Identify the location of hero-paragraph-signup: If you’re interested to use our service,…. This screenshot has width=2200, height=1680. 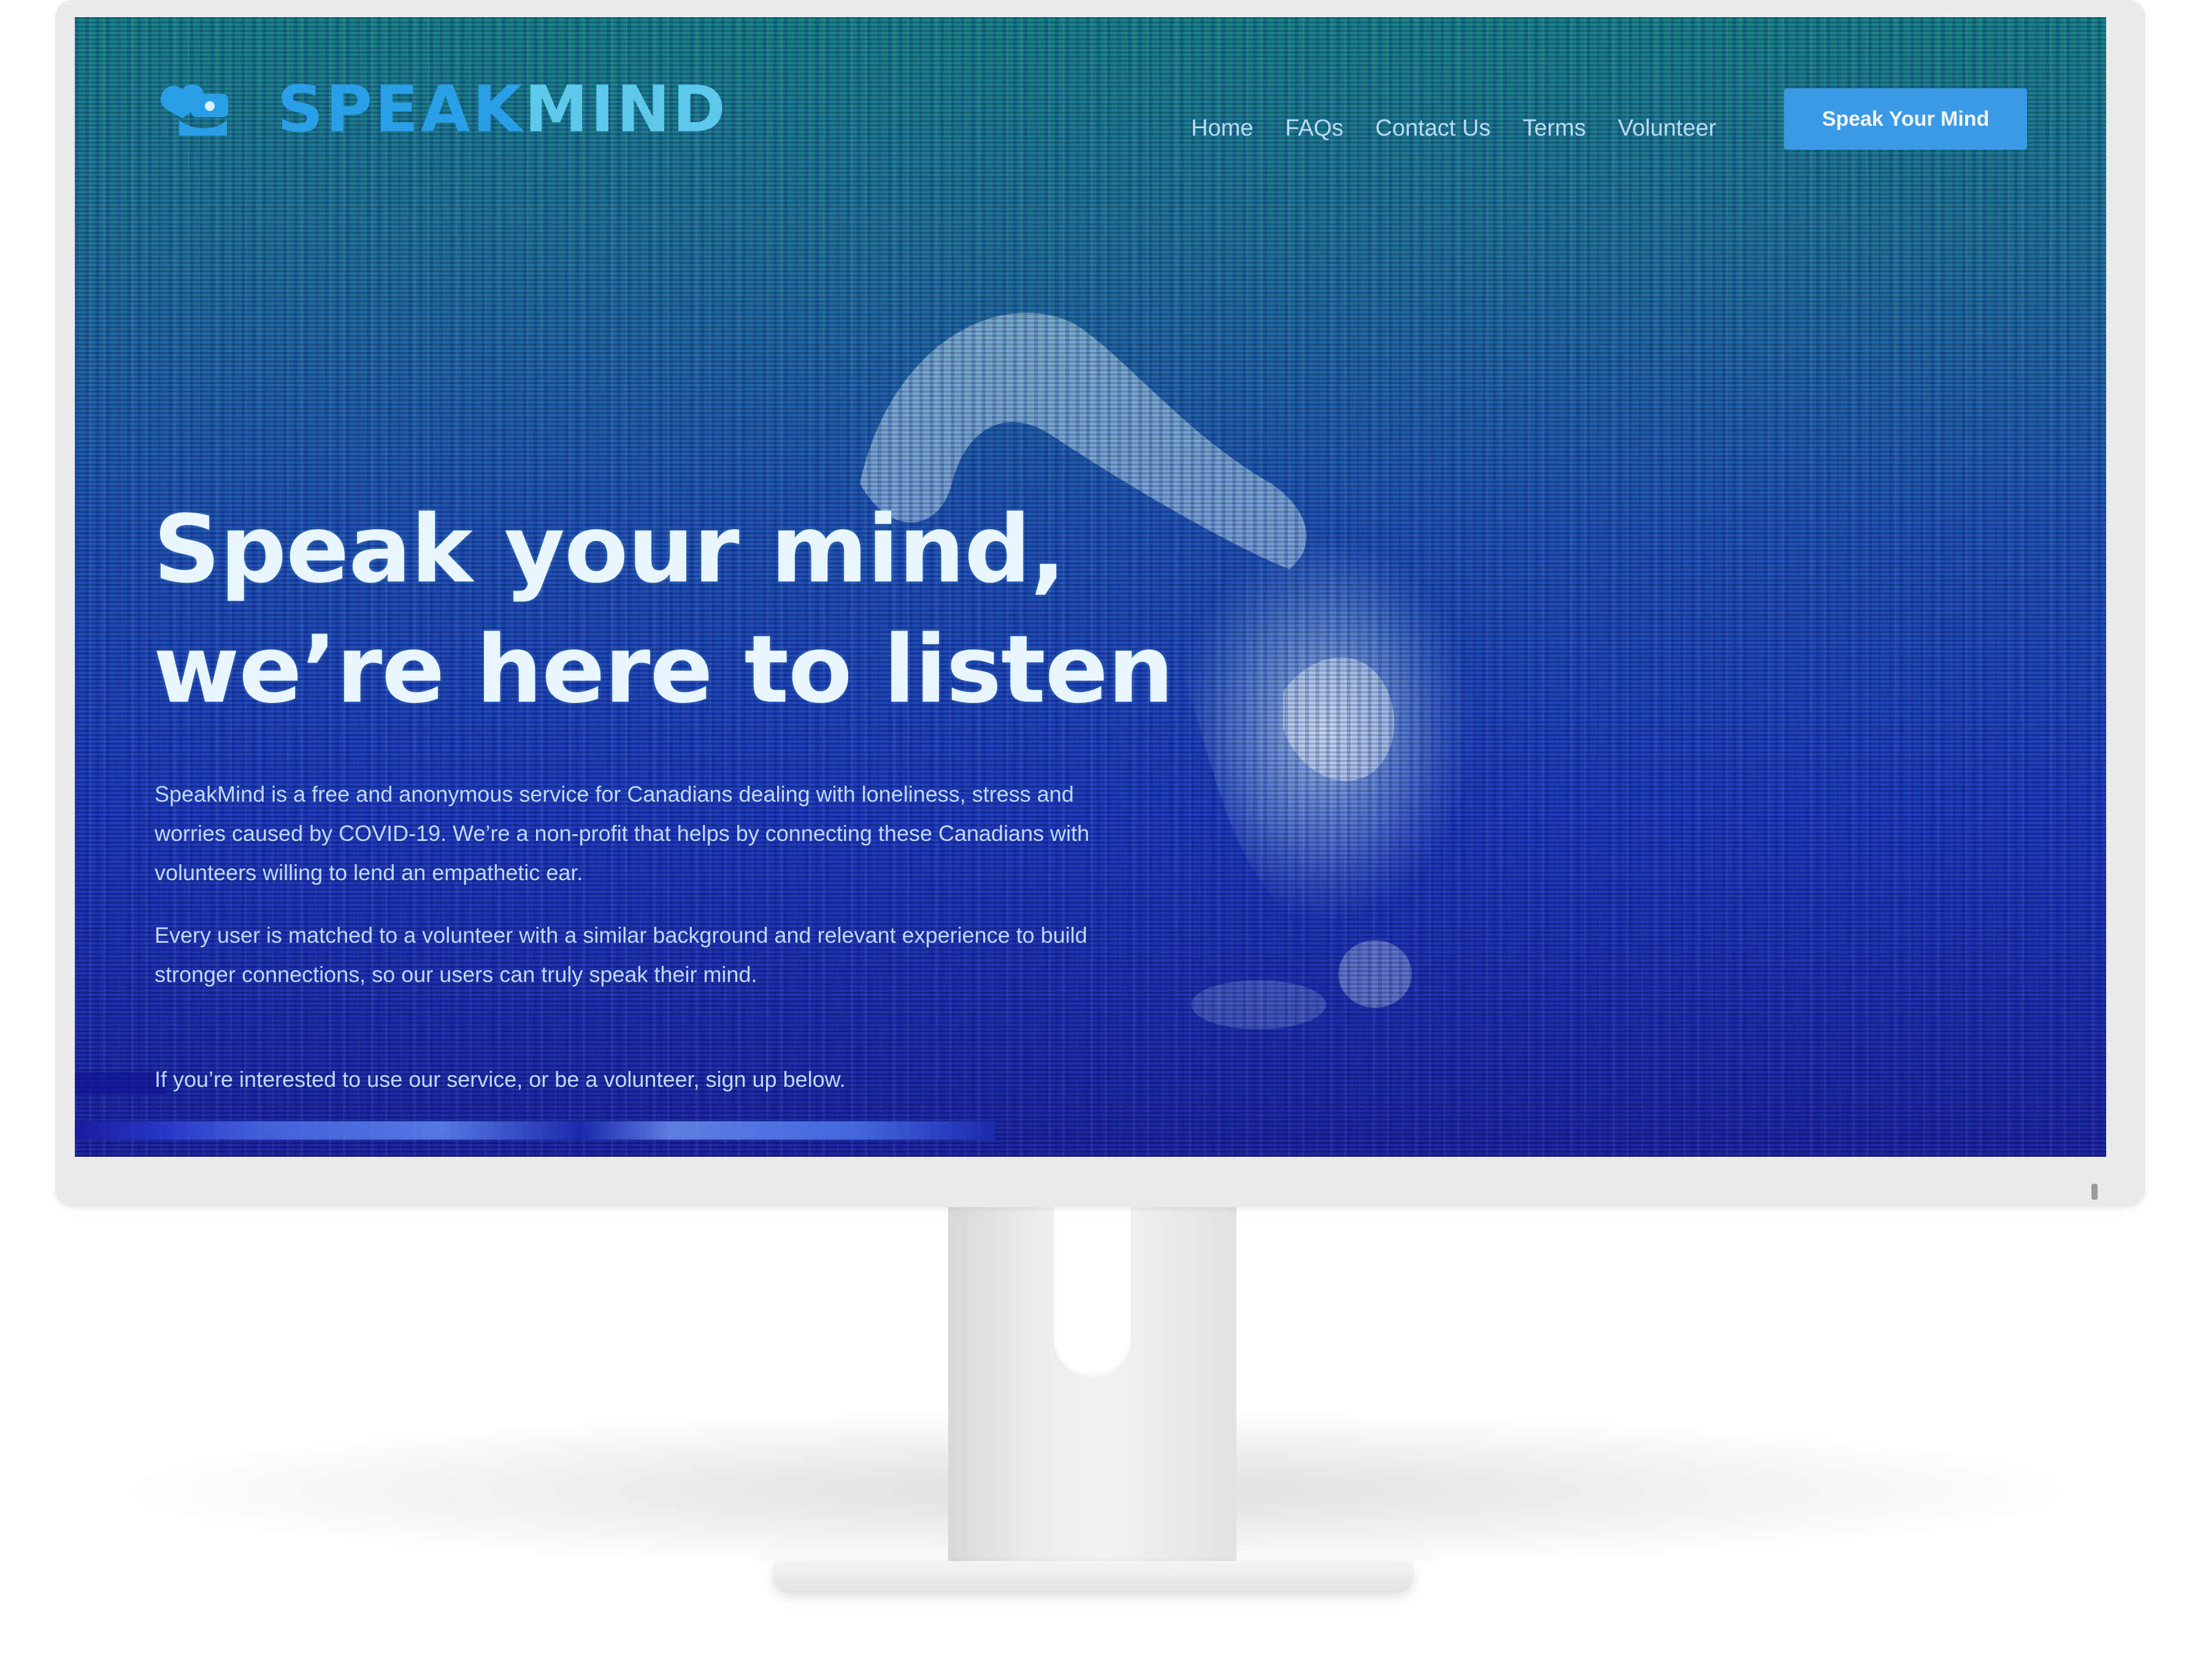
(500, 1079).